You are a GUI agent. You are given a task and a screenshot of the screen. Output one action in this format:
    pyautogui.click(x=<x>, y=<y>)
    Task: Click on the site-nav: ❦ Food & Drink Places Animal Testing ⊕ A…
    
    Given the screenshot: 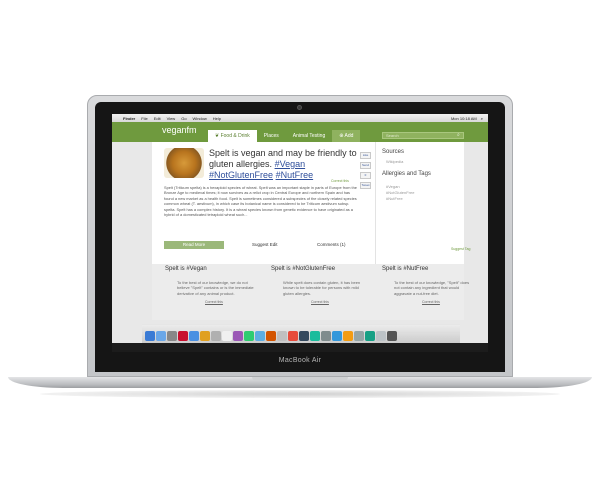 What is the action you would take?
    pyautogui.click(x=284, y=136)
    